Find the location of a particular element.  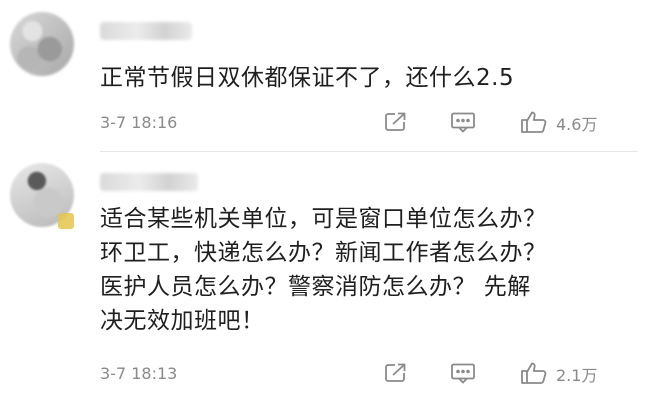

avatar is located at coordinates (42, 44).